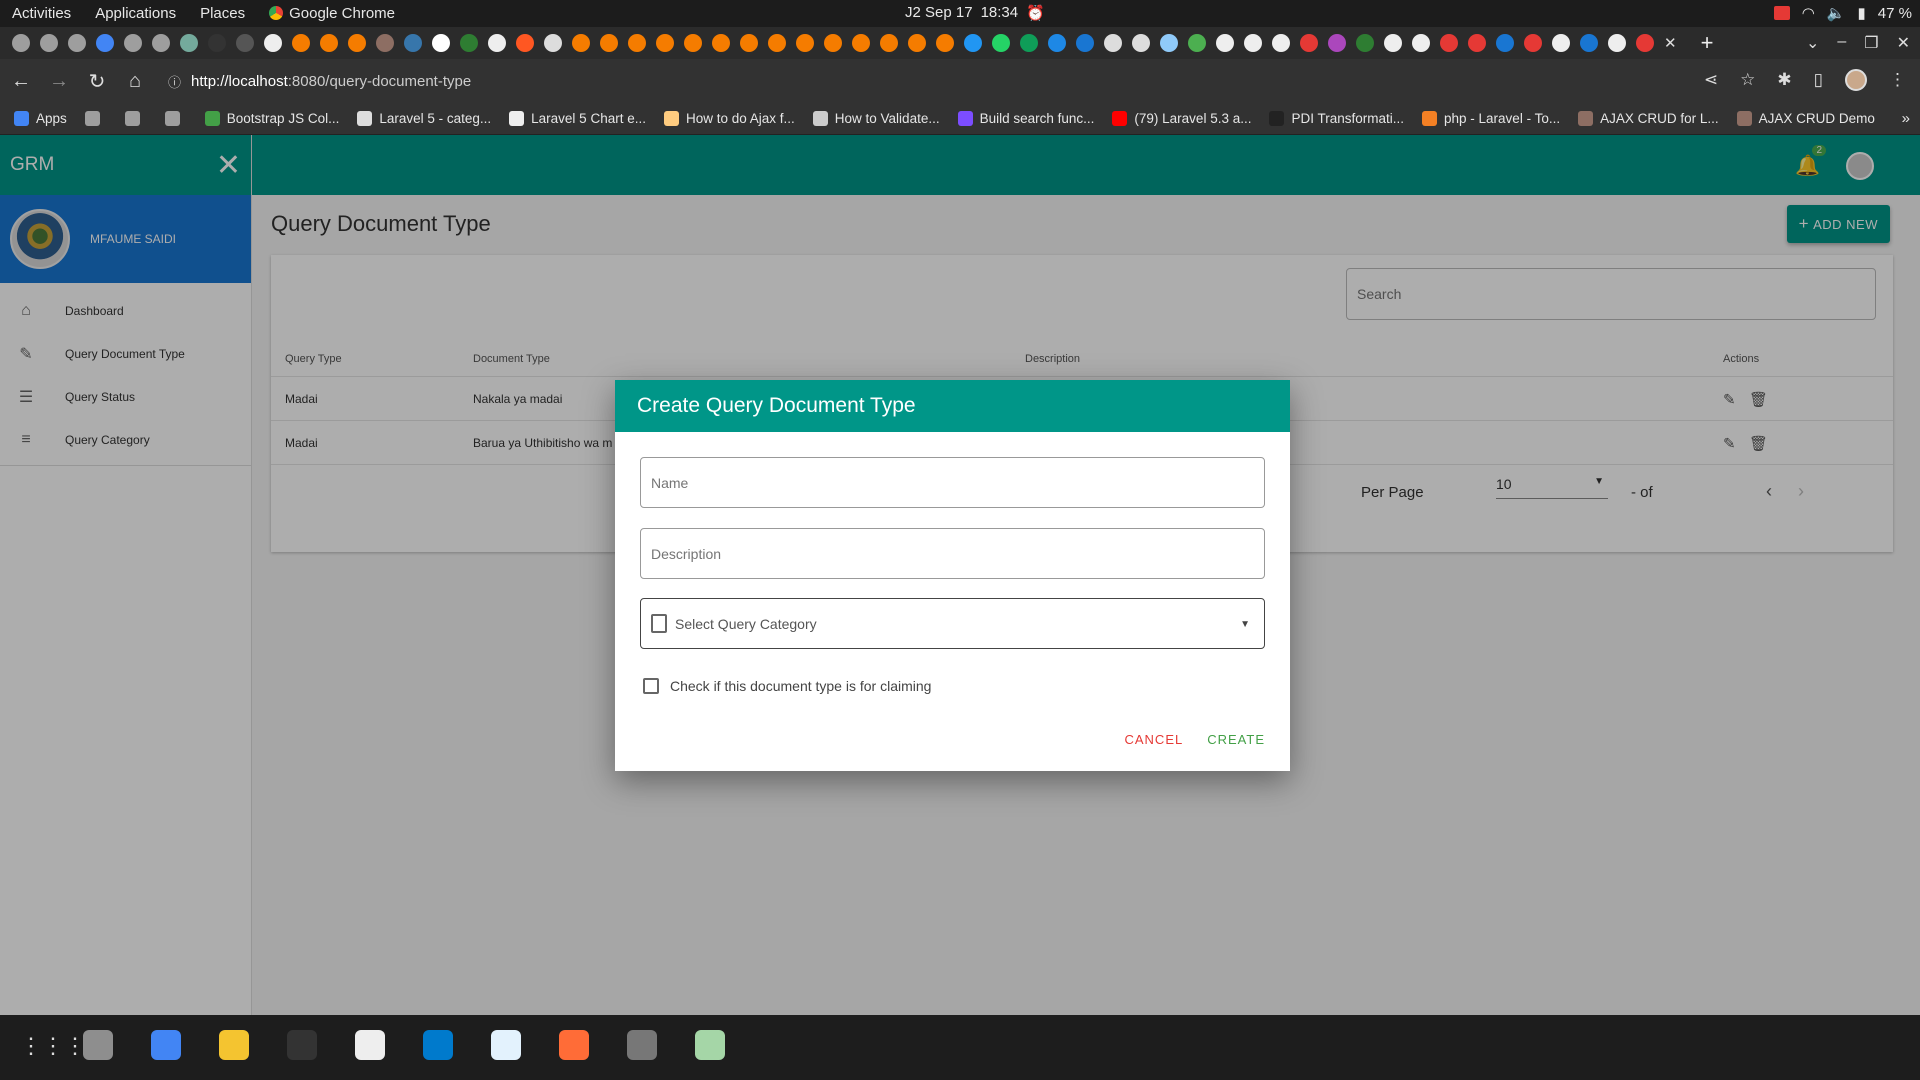  Describe the element at coordinates (40, 118) in the screenshot. I see `bookmark-item: Apps` at that location.